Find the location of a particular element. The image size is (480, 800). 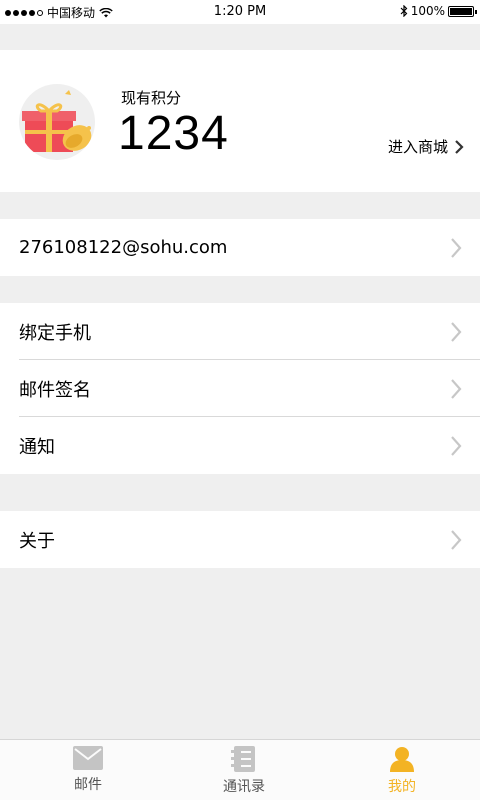

enter-mall-link: 进入商城 is located at coordinates (426, 146).